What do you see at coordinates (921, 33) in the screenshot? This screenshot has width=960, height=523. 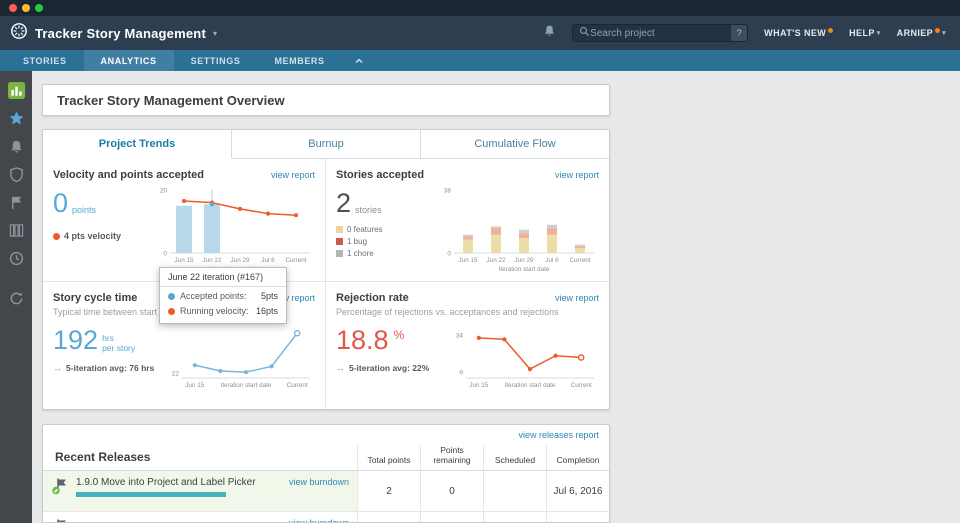 I see `user-menu: ARNIEP ▾` at bounding box center [921, 33].